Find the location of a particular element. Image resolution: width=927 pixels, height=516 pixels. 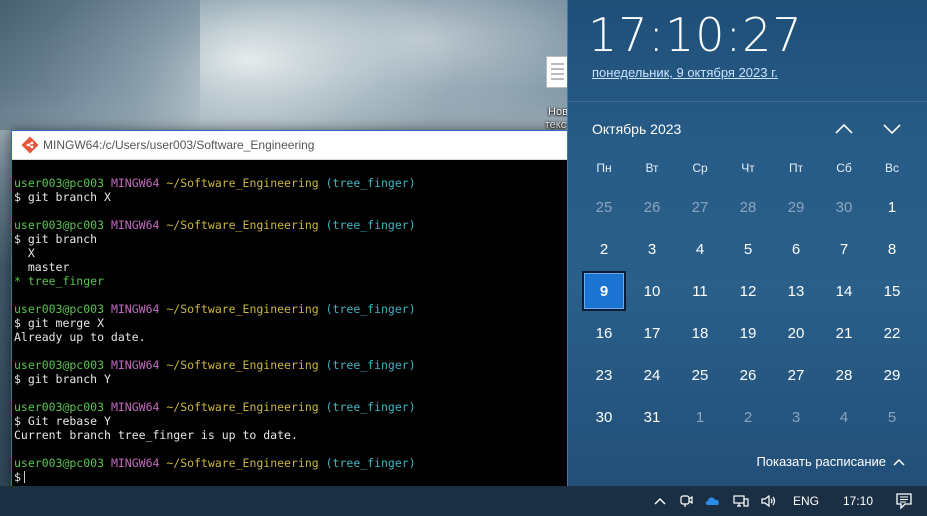

calendar-day: 10 is located at coordinates (652, 291).